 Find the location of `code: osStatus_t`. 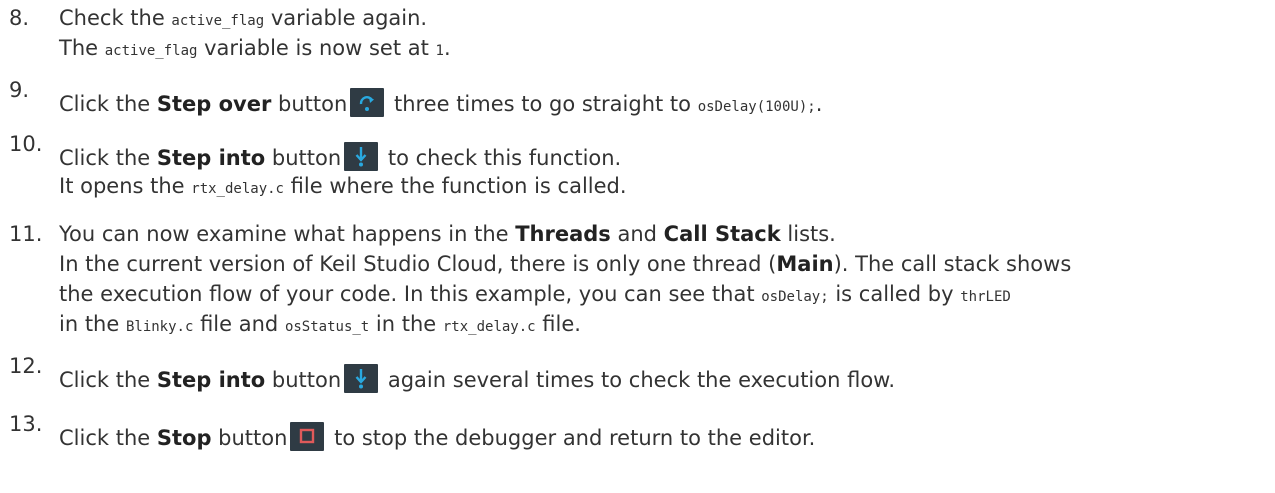

code: osStatus_t is located at coordinates (327, 327).